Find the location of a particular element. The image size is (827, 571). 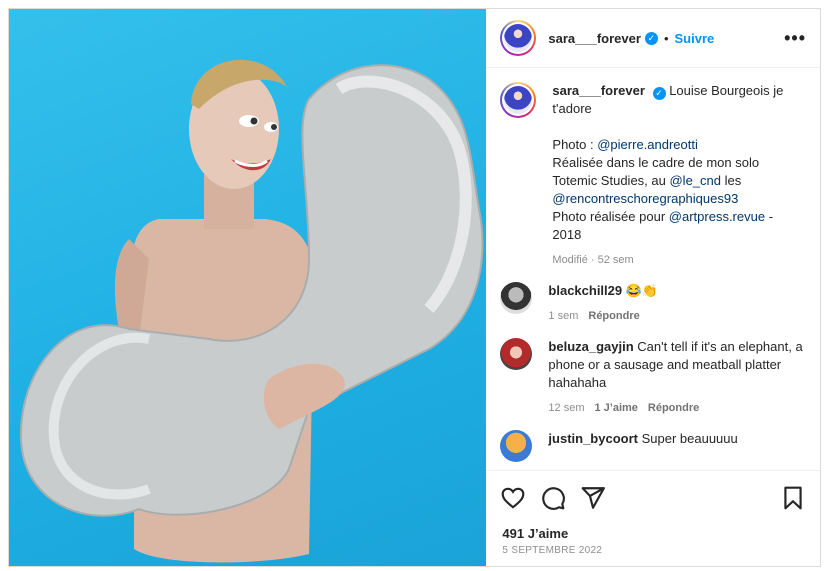

comment-username: justin_bycoort is located at coordinates (593, 438).